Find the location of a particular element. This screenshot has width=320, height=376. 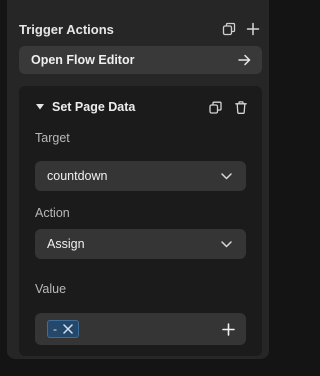

value-input: - is located at coordinates (140, 329).